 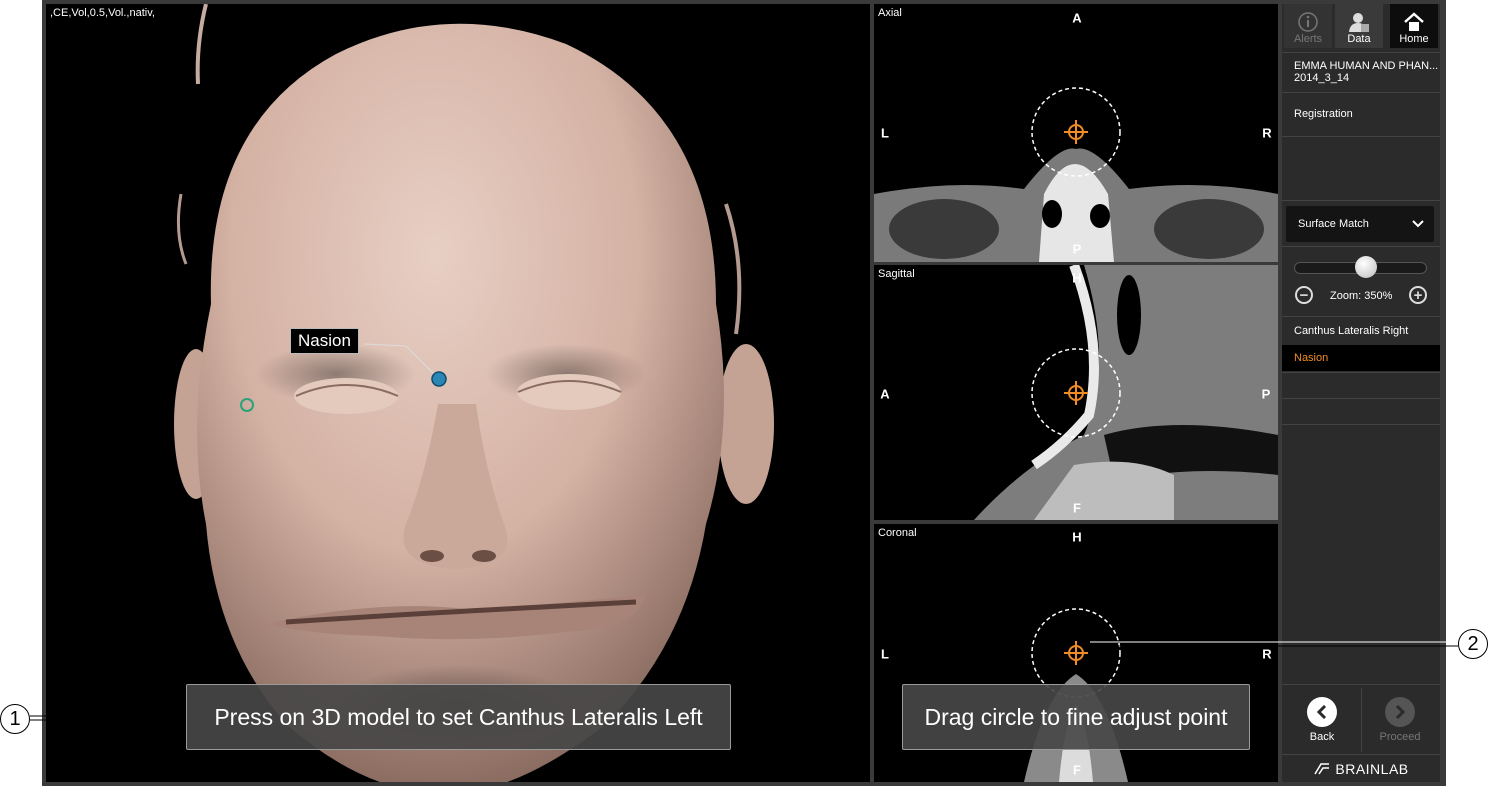 What do you see at coordinates (1077, 249) in the screenshot?
I see `axial-bottom-orientation: P` at bounding box center [1077, 249].